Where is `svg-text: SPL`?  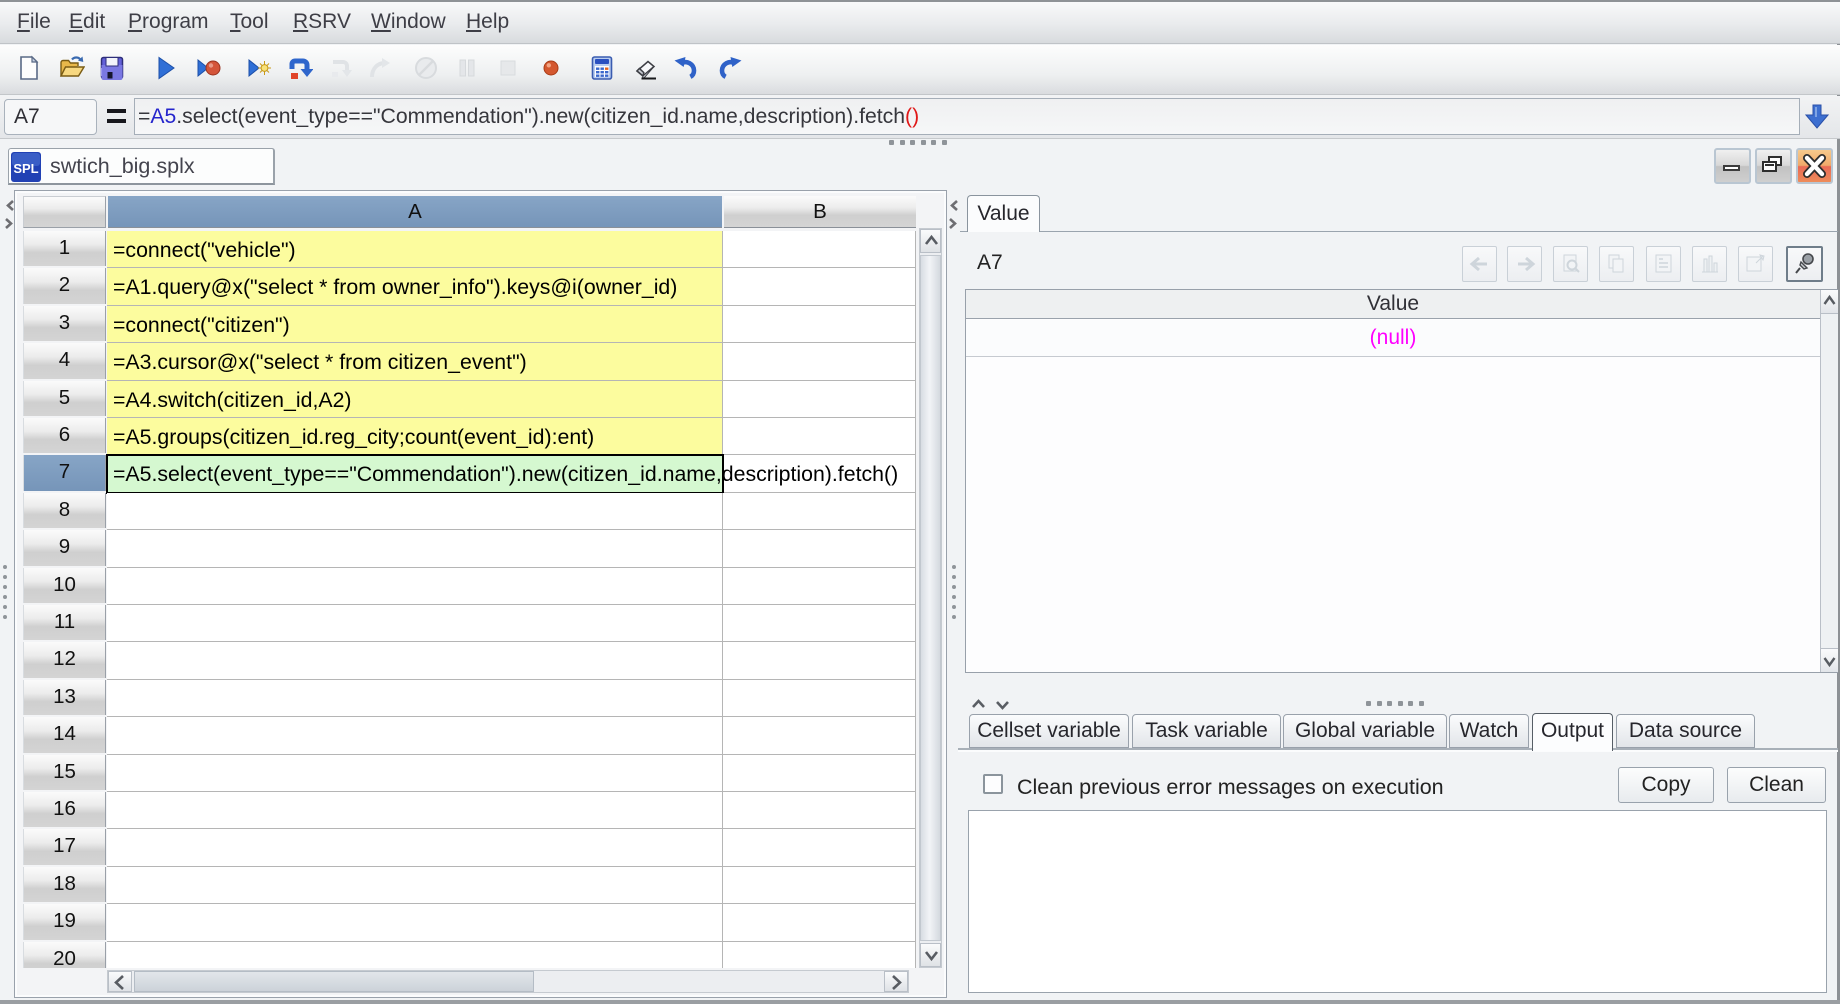 svg-text: SPL is located at coordinates (25, 168).